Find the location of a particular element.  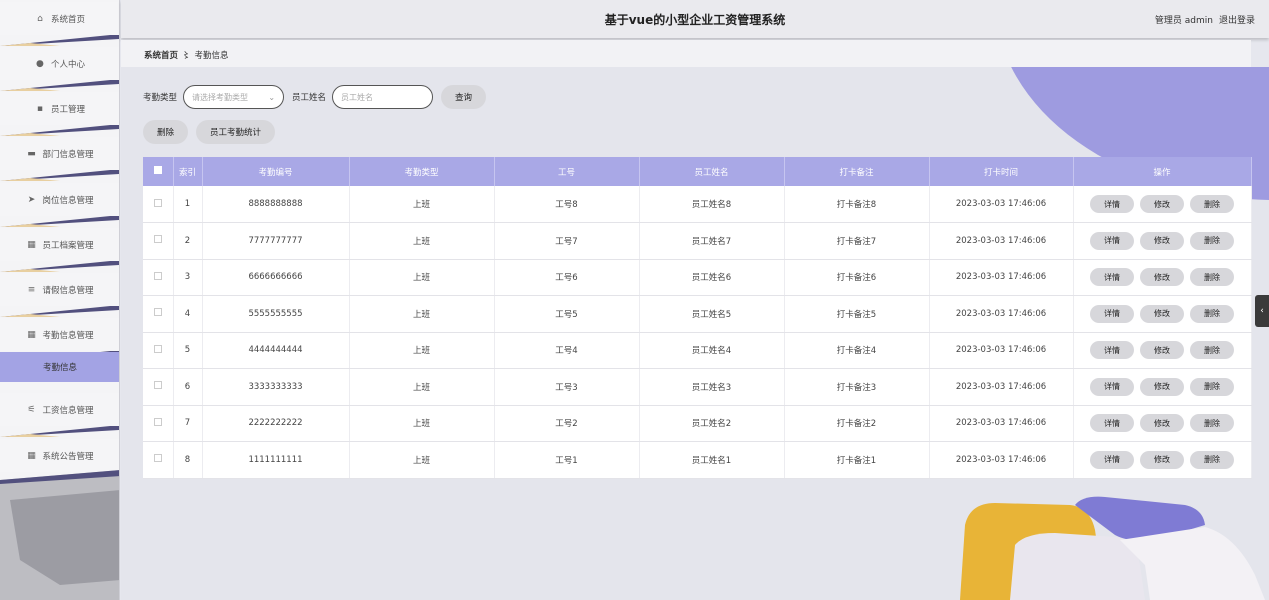

cell-idx: 5 is located at coordinates (188, 350).